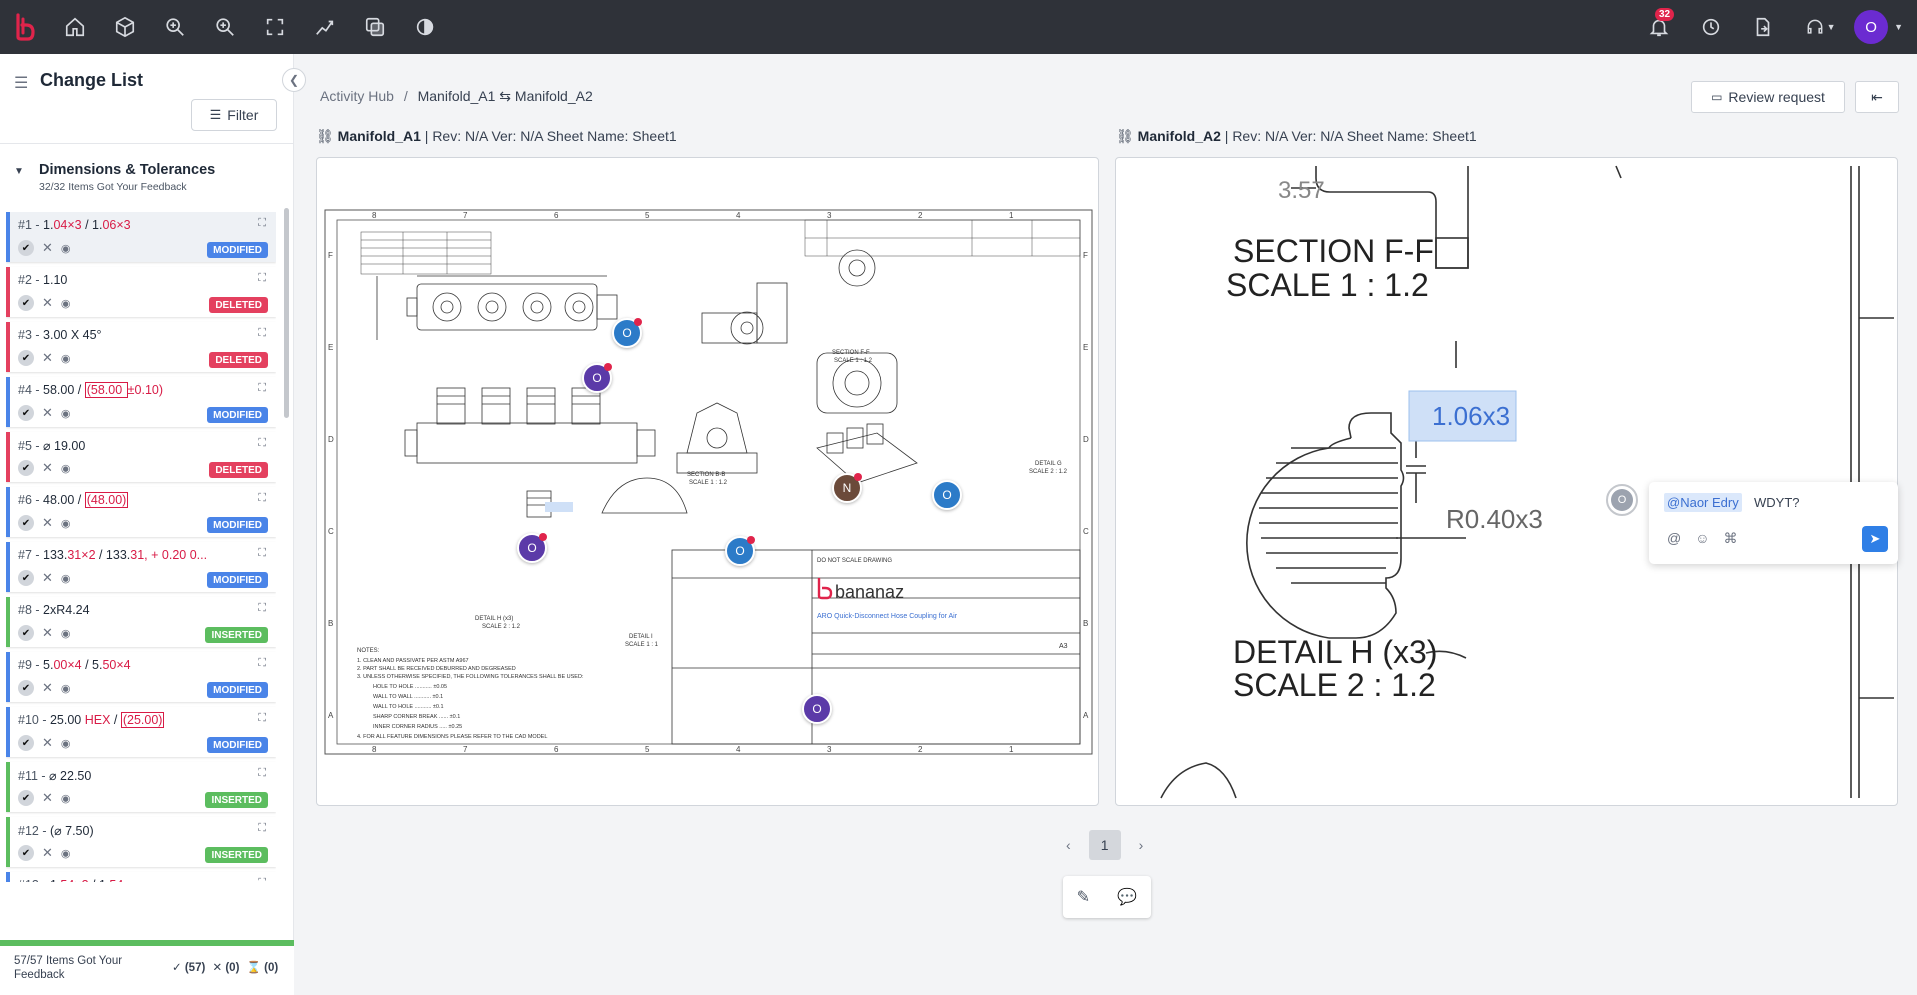 The width and height of the screenshot is (1917, 995). I want to click on collapse-sidebar-button: ❮, so click(294, 80).